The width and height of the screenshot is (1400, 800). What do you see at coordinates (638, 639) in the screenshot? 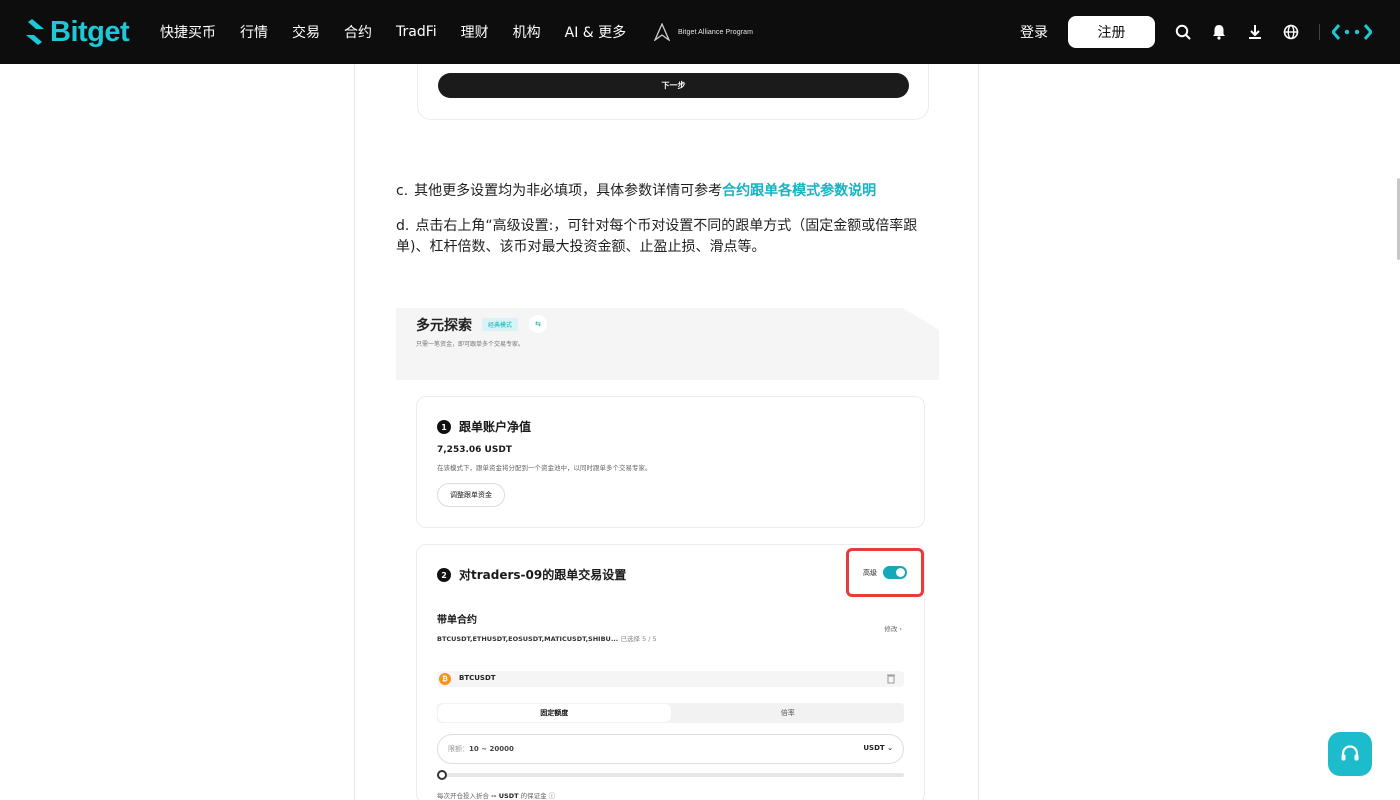
I see `pairs-count: 已选择 5 / 5` at bounding box center [638, 639].